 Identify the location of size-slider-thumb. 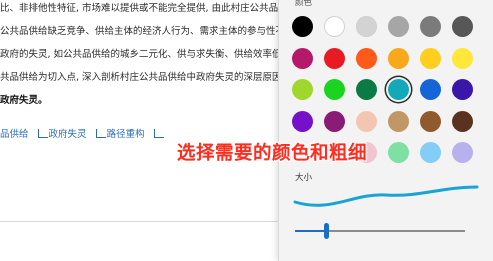
(326, 231).